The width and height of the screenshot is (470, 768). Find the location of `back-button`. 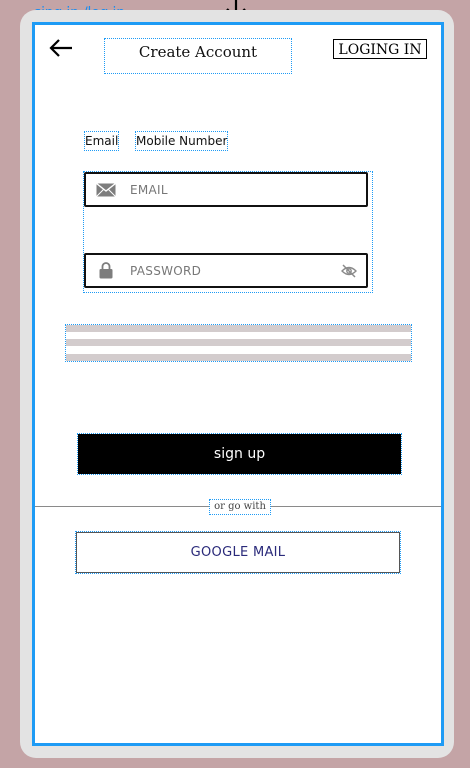

back-button is located at coordinates (61, 48).